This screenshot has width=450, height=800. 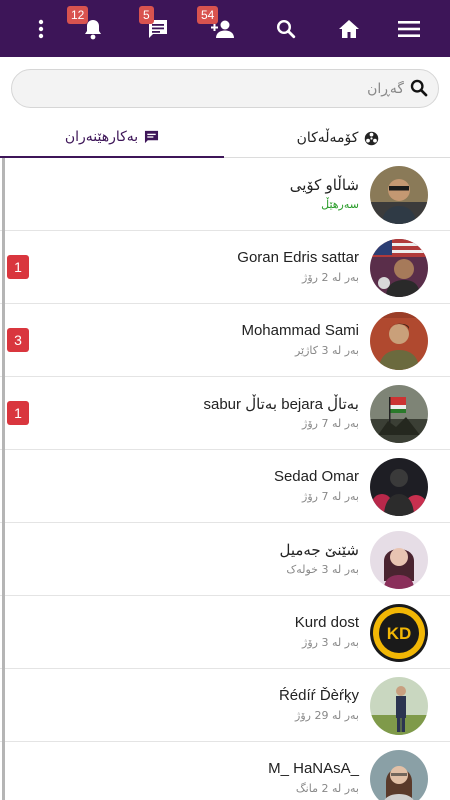 What do you see at coordinates (101, 137) in the screenshot?
I see `tab-users-label: بەکارهێنەران` at bounding box center [101, 137].